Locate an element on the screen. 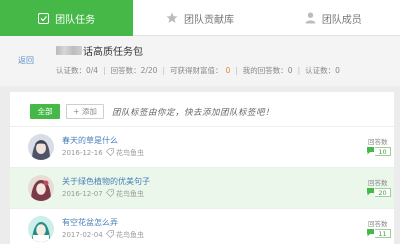 This screenshot has width=400, height=244. stat-wealth-label: 可获得财富值： is located at coordinates (196, 70).